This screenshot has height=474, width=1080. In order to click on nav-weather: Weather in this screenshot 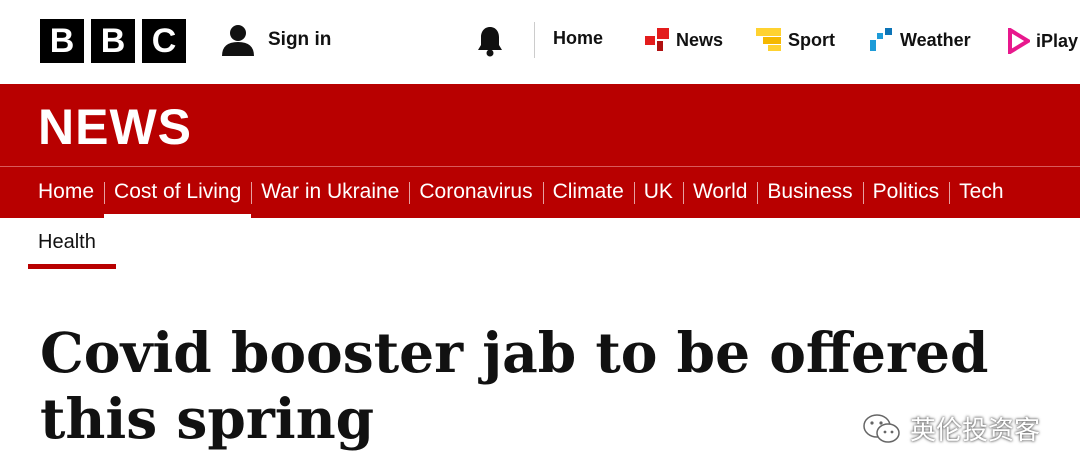, I will do `click(920, 40)`.